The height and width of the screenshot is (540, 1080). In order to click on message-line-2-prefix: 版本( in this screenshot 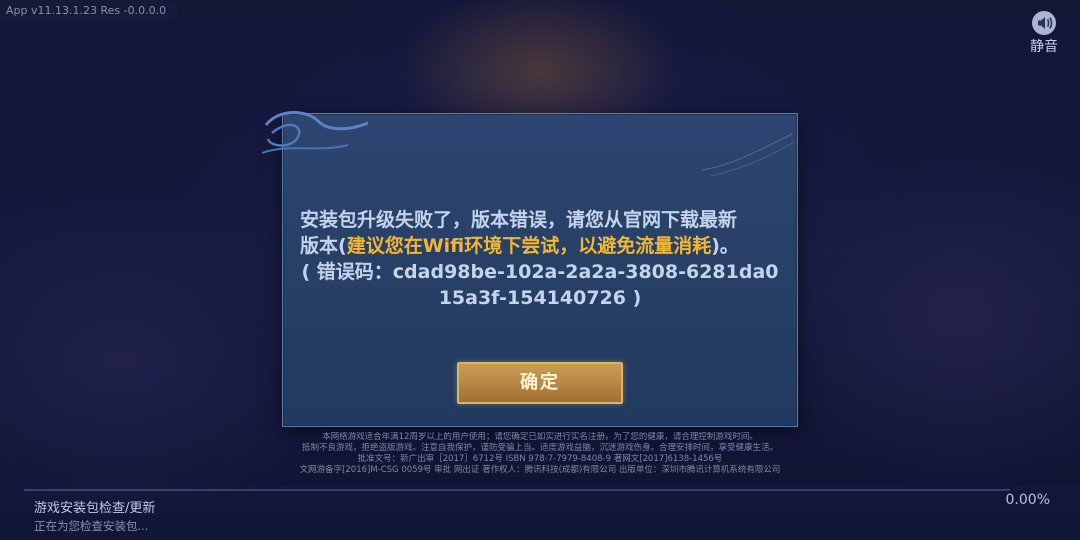, I will do `click(323, 246)`.